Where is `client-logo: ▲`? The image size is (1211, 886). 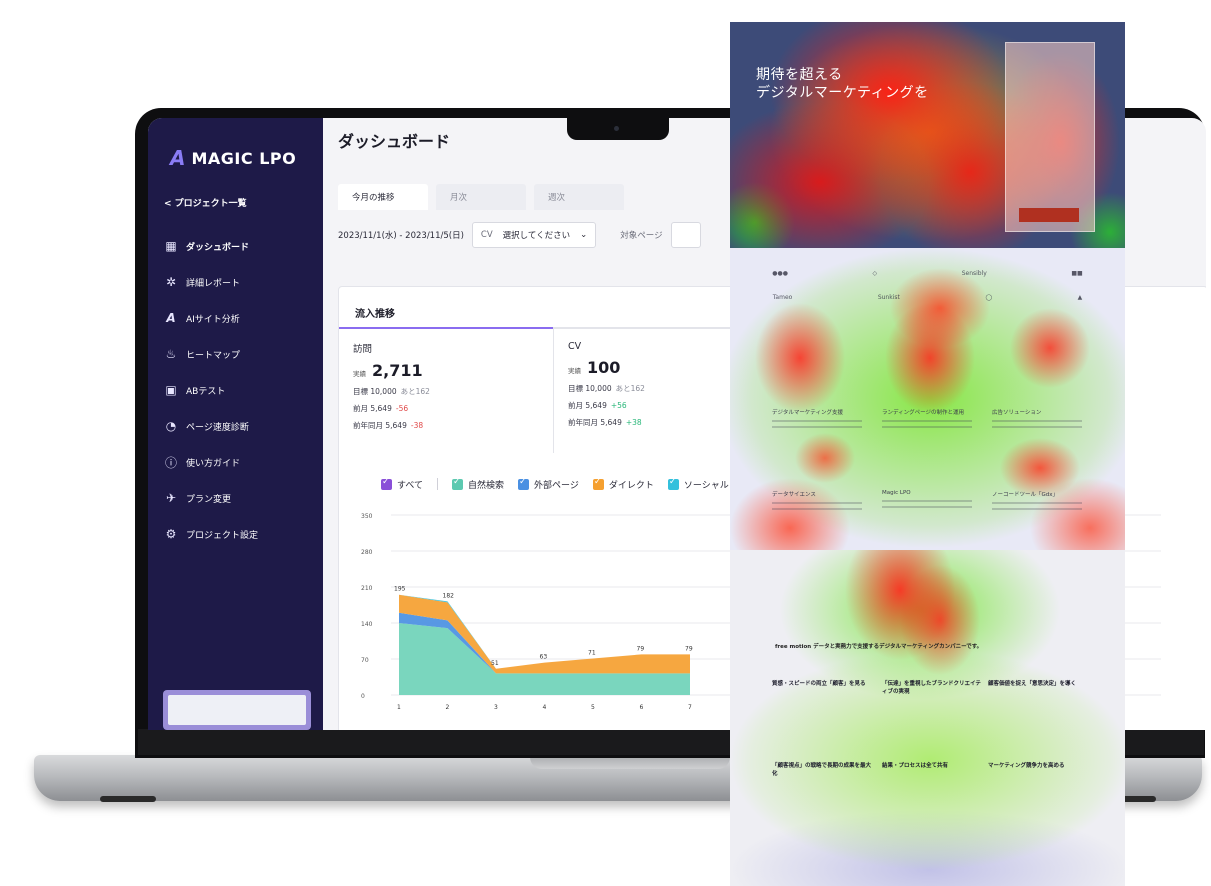 client-logo: ▲ is located at coordinates (1080, 297).